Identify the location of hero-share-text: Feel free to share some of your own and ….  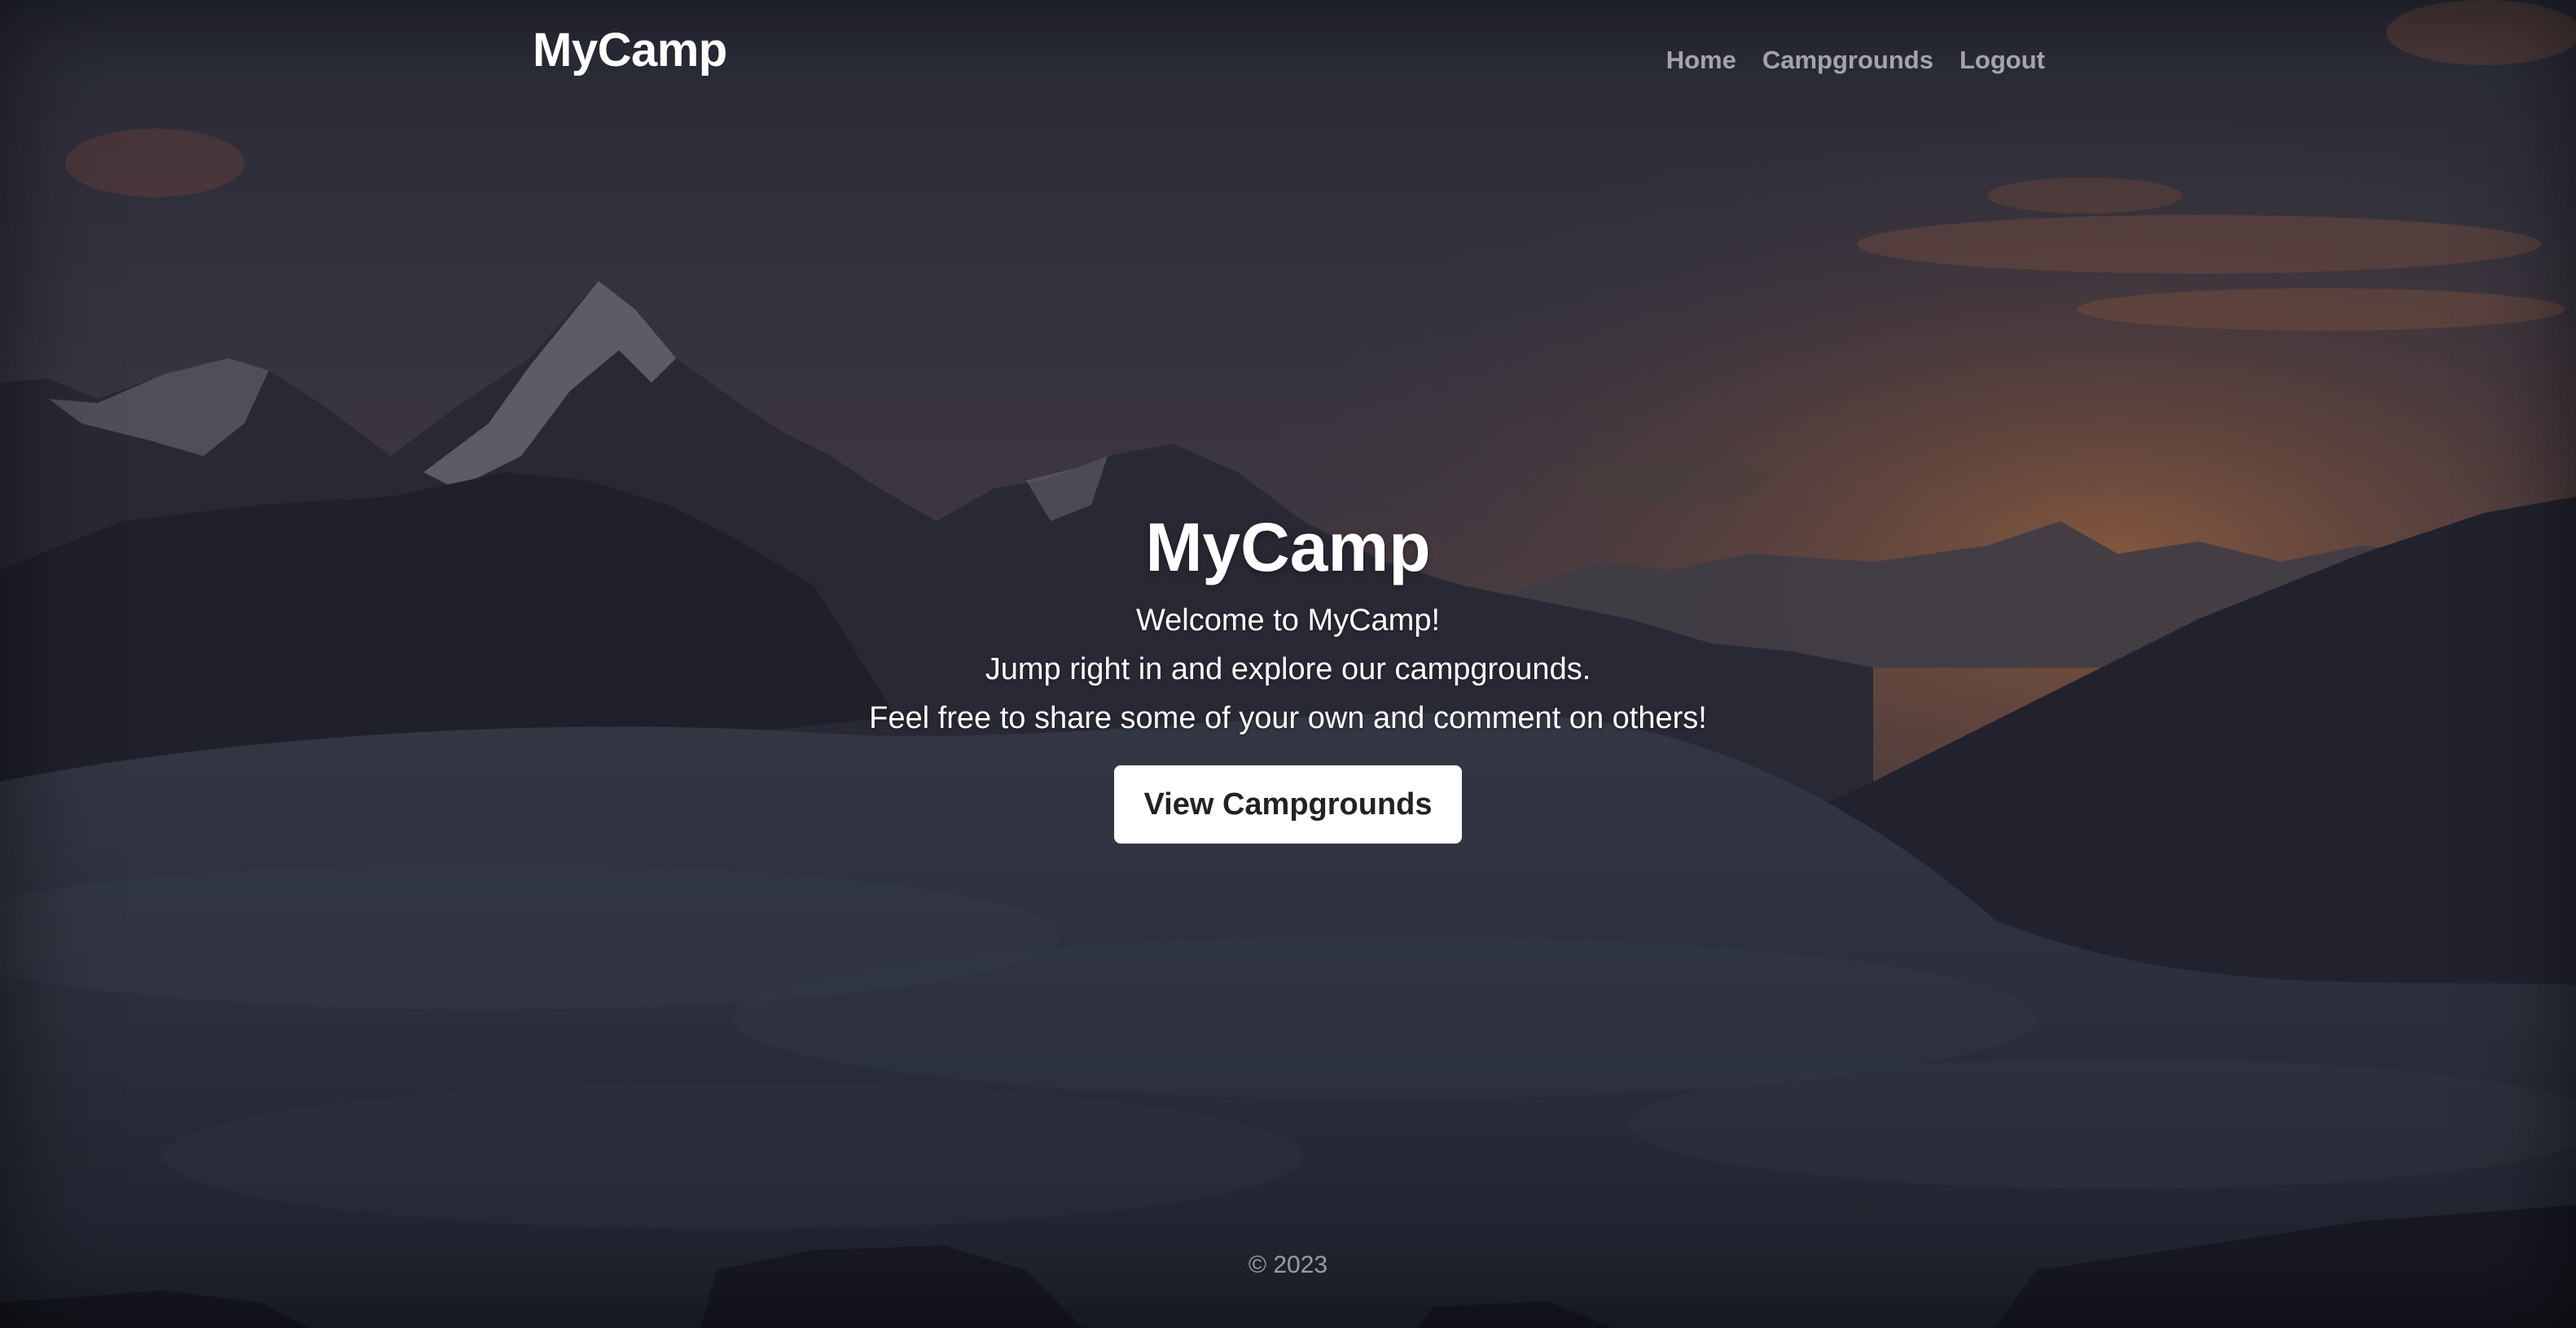
(1288, 718).